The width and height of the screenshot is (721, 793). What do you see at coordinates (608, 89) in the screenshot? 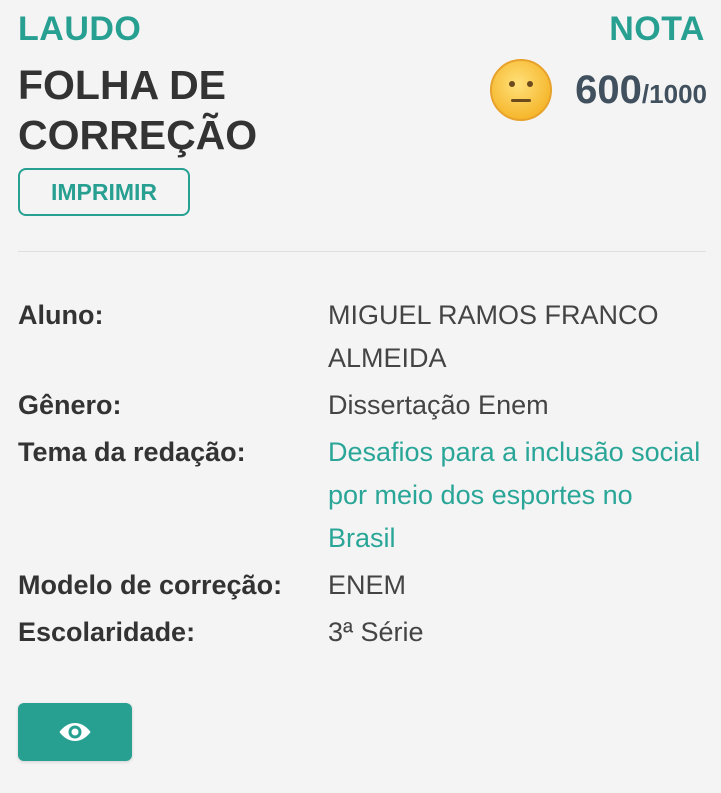
I see `score-number: 600` at bounding box center [608, 89].